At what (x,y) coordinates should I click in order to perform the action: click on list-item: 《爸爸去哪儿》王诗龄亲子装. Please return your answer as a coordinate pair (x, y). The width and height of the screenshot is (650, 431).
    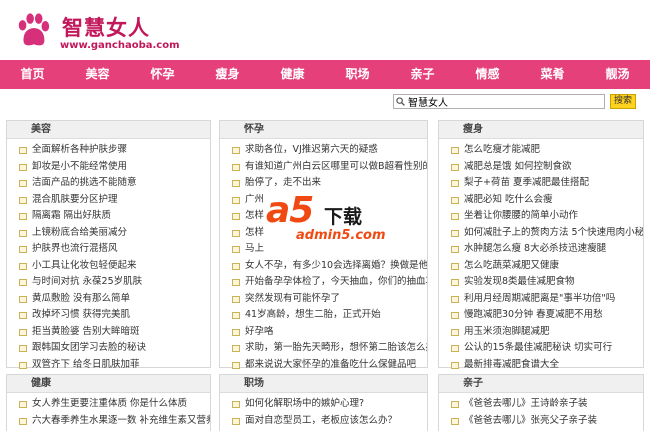
    Looking at the image, I should click on (547, 404).